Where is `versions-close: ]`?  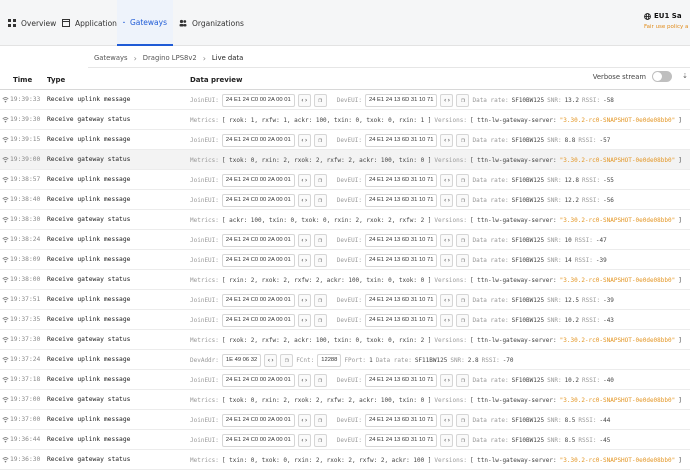
versions-close: ] is located at coordinates (680, 400).